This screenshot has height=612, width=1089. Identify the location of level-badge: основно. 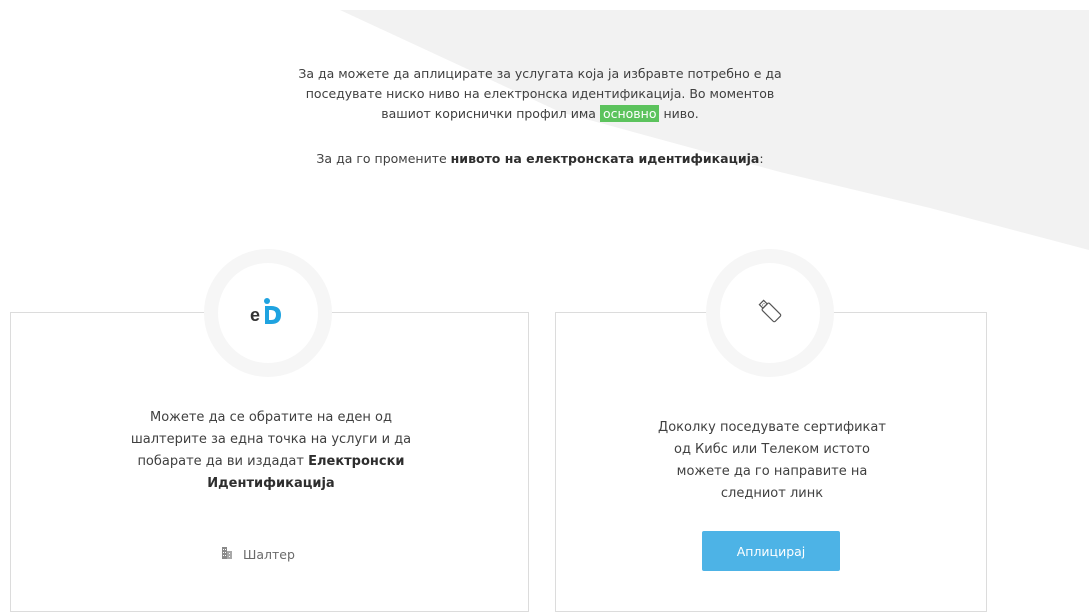
(629, 113).